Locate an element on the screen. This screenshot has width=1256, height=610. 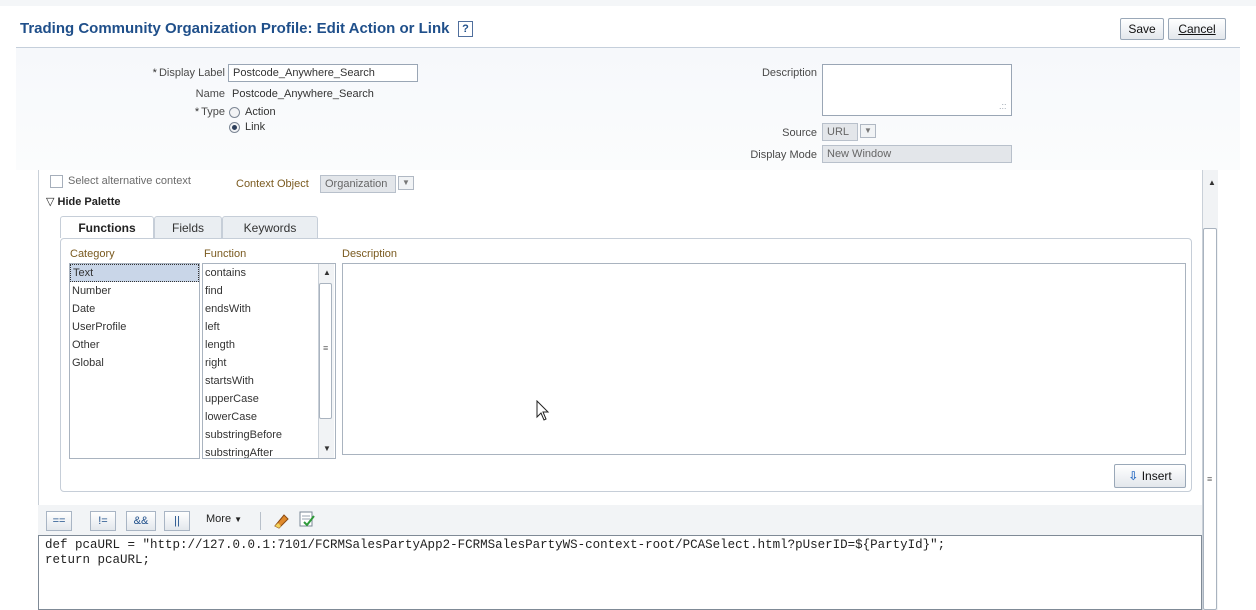
cancel-button: Cancel is located at coordinates (1197, 29).